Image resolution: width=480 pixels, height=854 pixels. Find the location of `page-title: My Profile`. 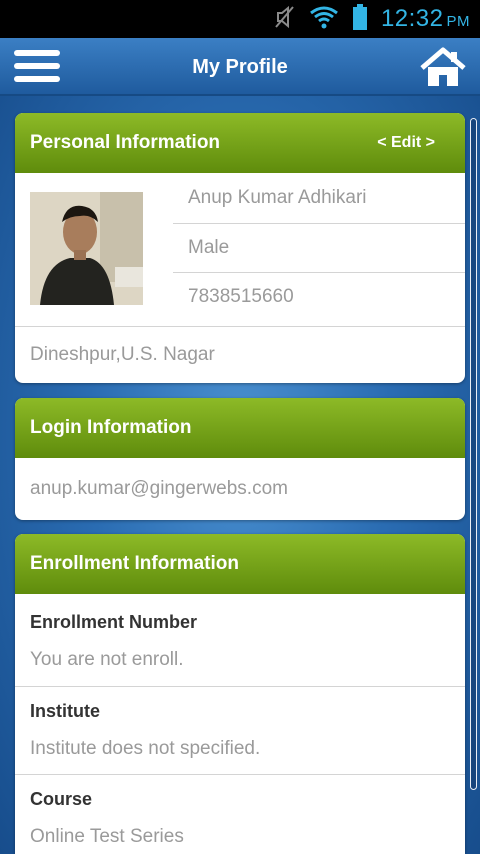

page-title: My Profile is located at coordinates (240, 67).